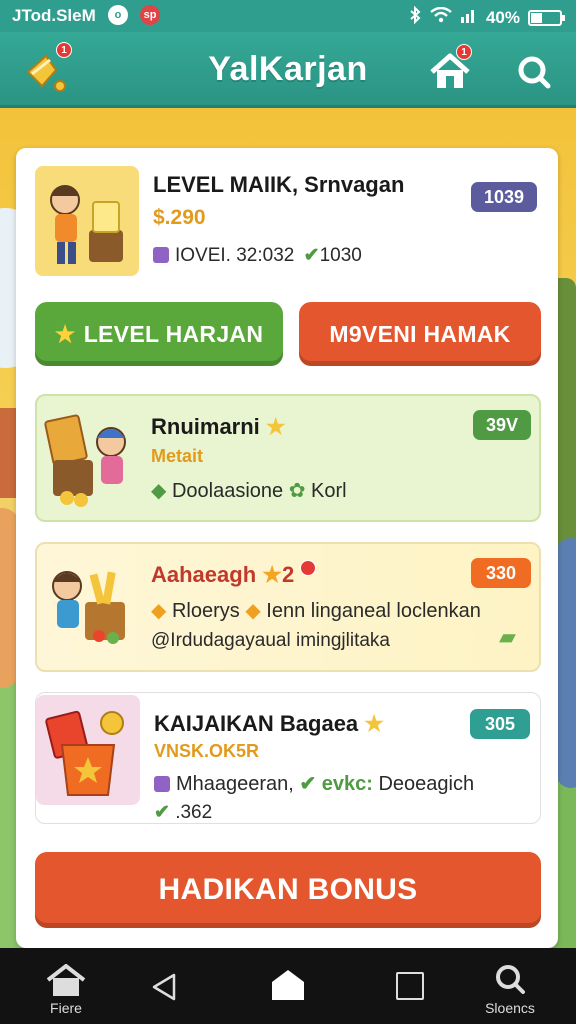  Describe the element at coordinates (464, 52) in the screenshot. I see `home-badge: 1` at that location.